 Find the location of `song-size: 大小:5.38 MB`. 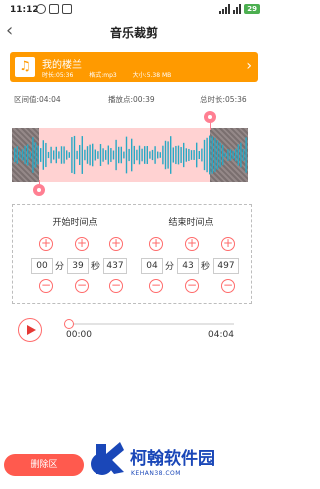

song-size: 大小:5.38 MB is located at coordinates (152, 75).